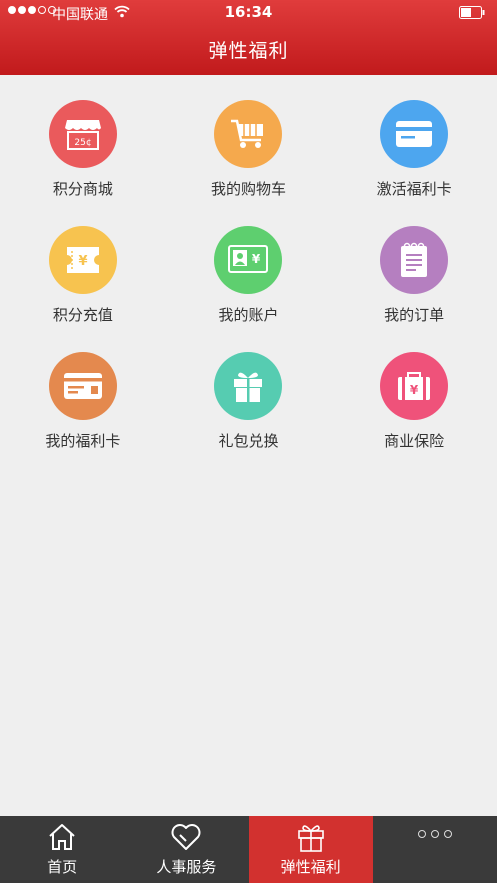 This screenshot has width=497, height=883. I want to click on grid-item-commercial-insurance: ¥ 商业保险, so click(414, 407).